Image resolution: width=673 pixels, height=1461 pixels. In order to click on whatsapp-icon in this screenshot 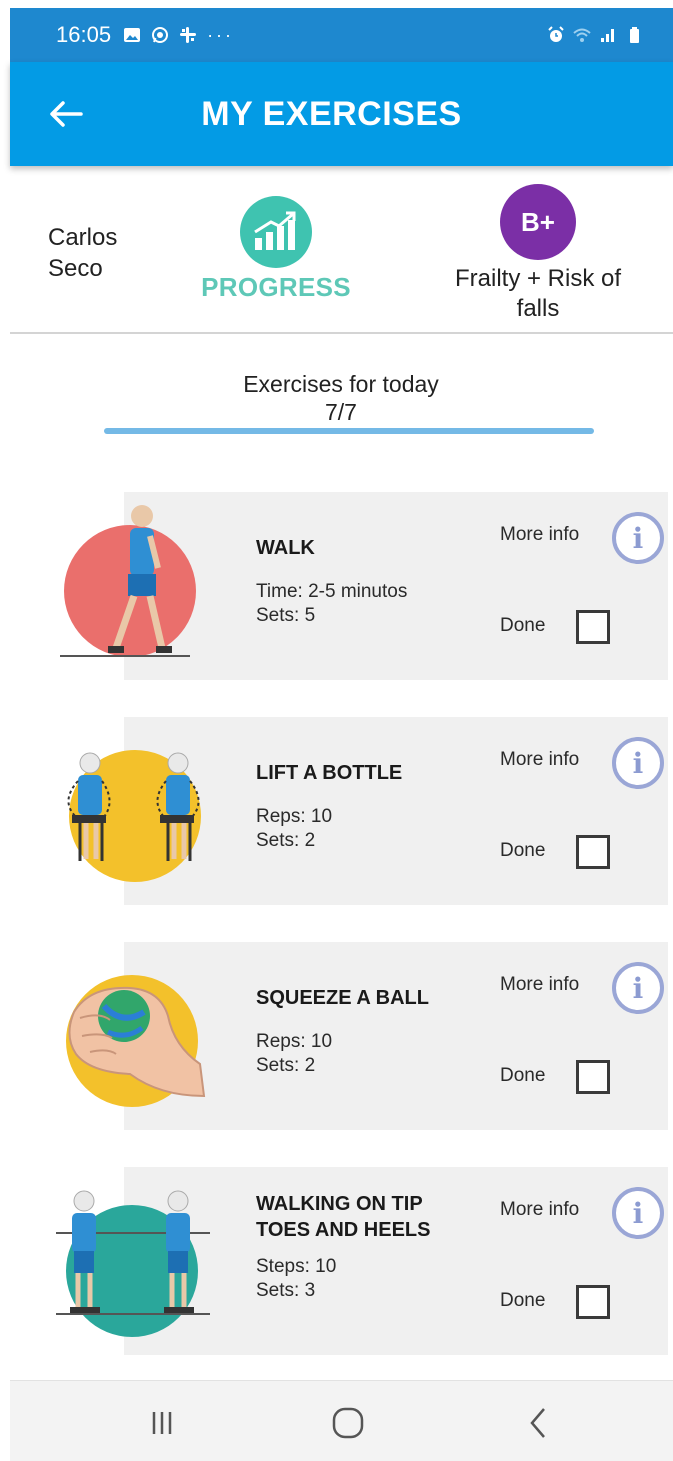, I will do `click(160, 35)`.